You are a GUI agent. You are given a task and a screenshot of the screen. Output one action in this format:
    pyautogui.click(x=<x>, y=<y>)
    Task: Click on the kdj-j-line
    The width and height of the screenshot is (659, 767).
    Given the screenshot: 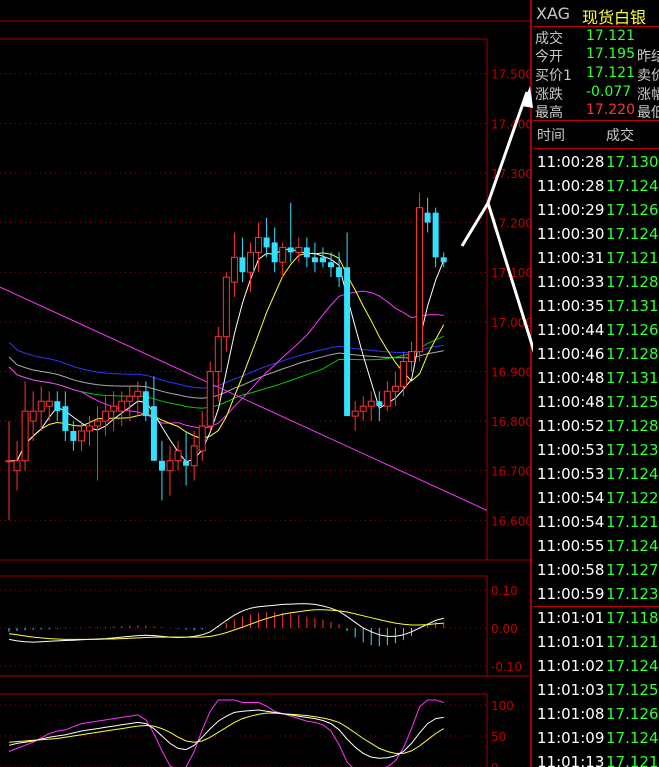 What is the action you would take?
    pyautogui.click(x=226, y=733)
    